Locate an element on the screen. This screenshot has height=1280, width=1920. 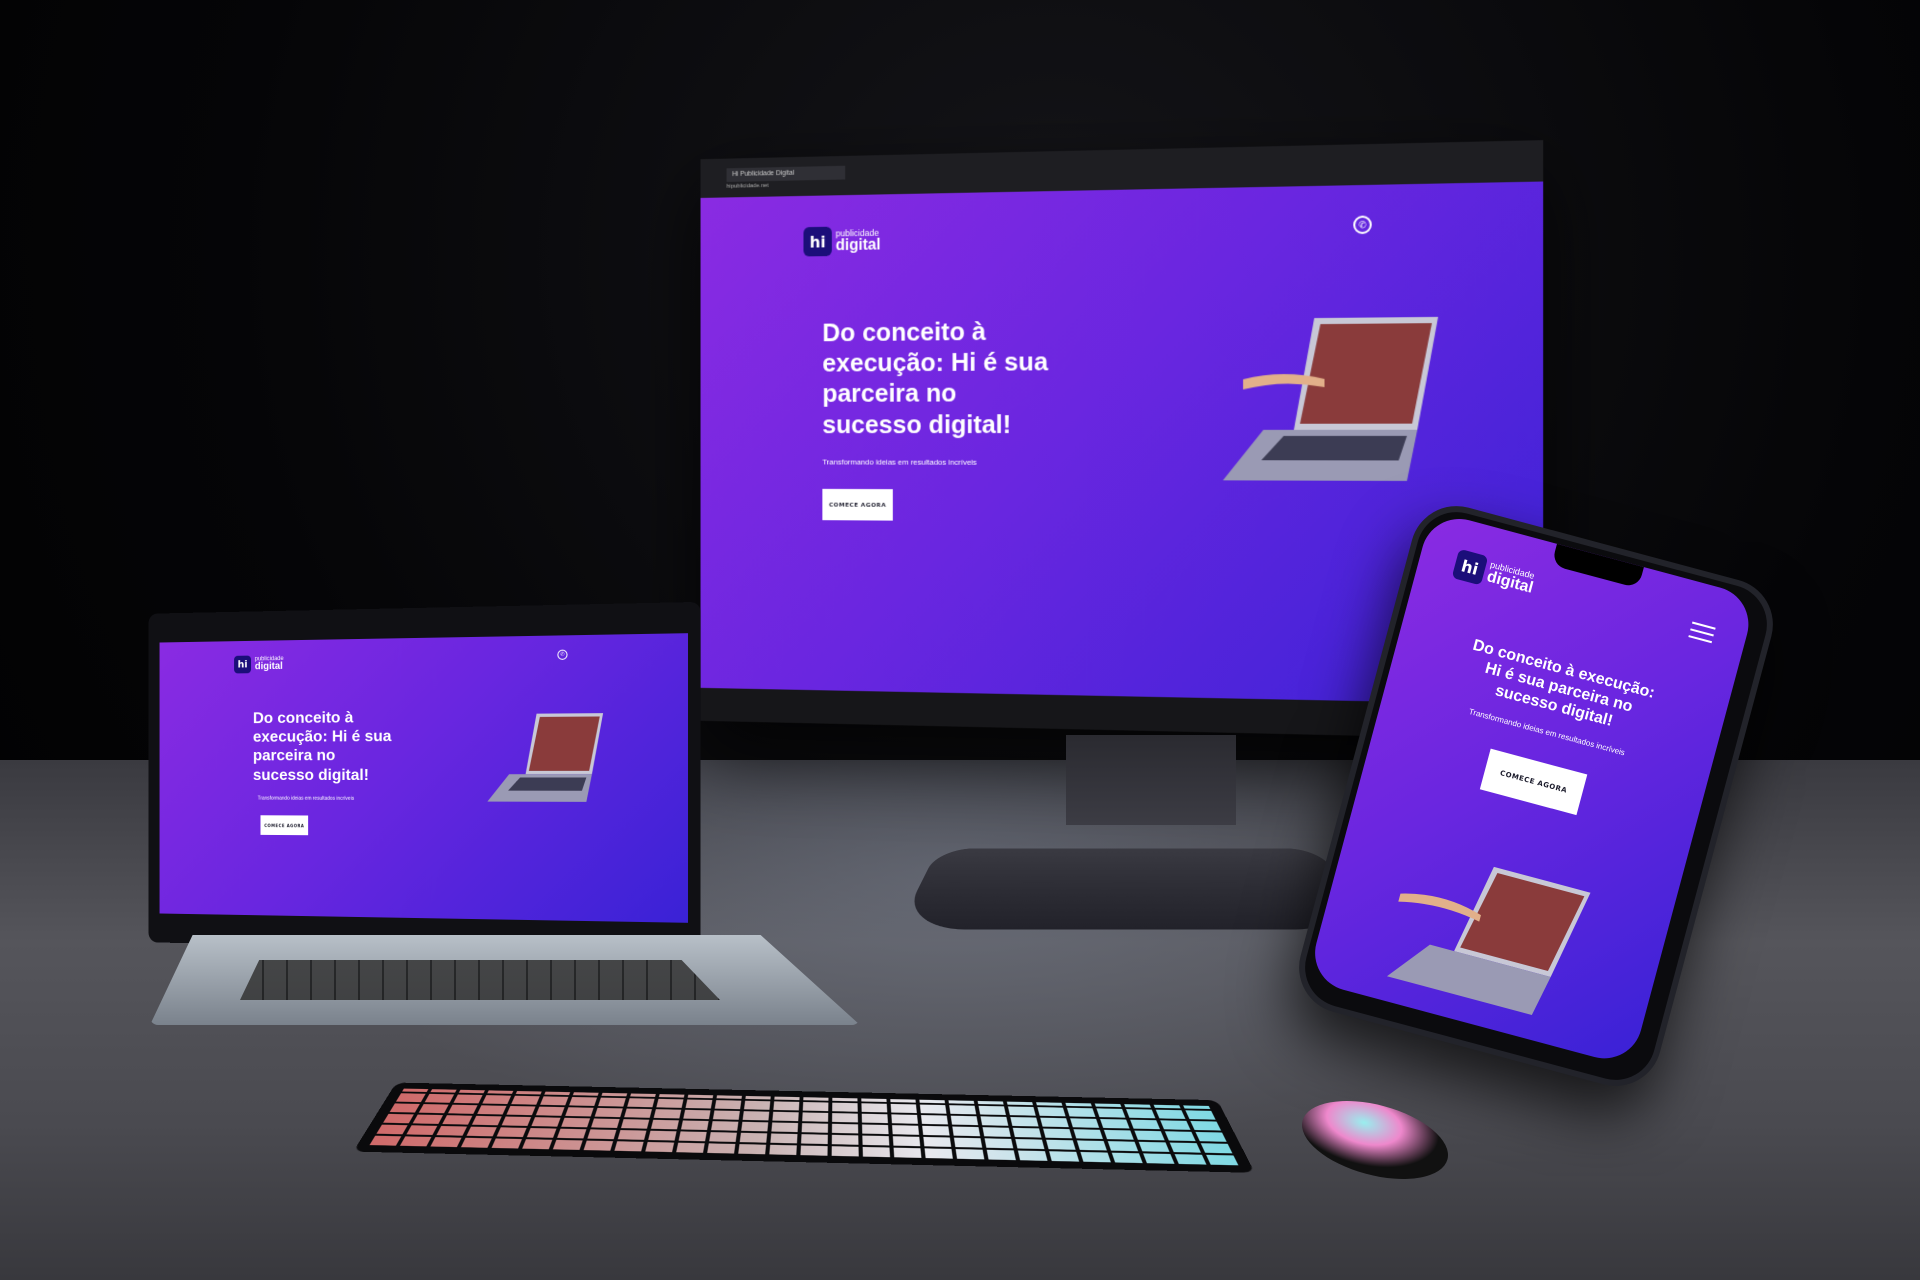
browser-url: hipublicidade.net is located at coordinates (748, 186).